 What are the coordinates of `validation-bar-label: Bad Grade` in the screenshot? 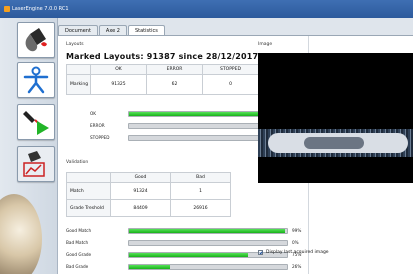 It's located at (77, 266).